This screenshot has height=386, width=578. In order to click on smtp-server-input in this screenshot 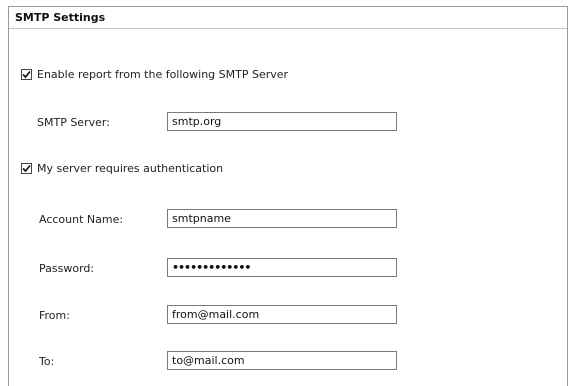, I will do `click(282, 121)`.